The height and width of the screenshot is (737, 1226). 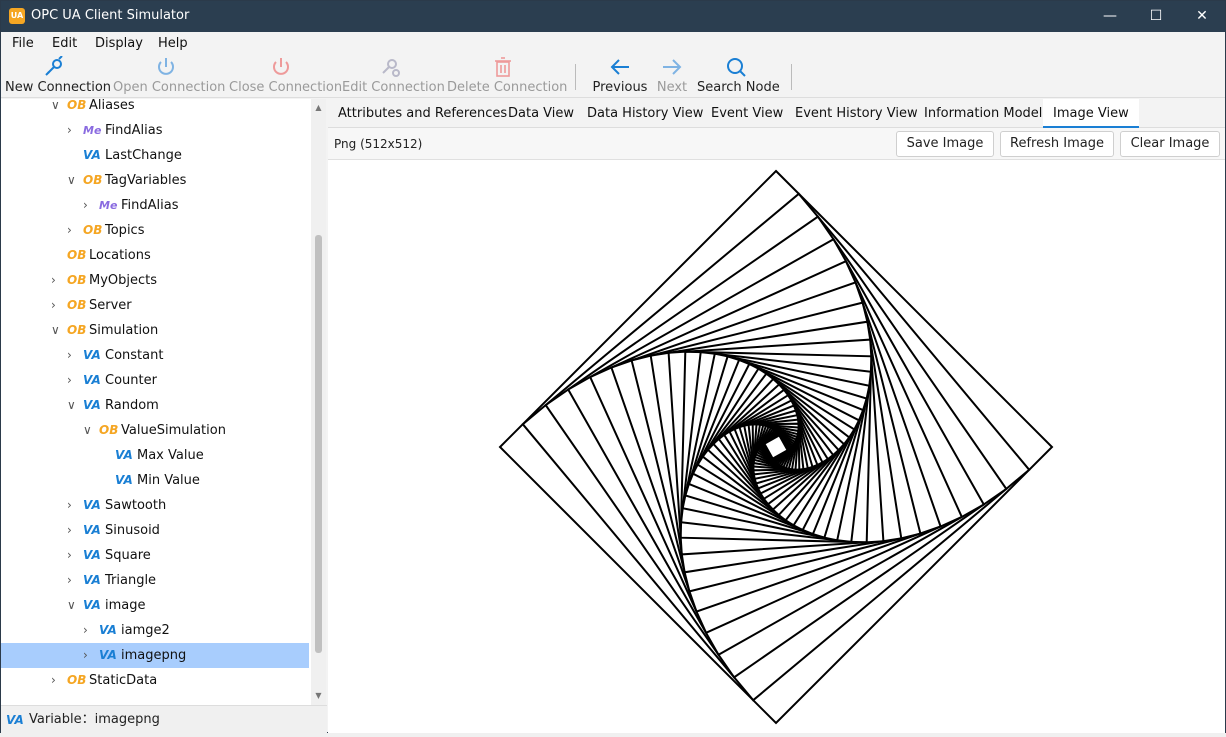 What do you see at coordinates (155, 305) in the screenshot?
I see `tree-node: › OB Server` at bounding box center [155, 305].